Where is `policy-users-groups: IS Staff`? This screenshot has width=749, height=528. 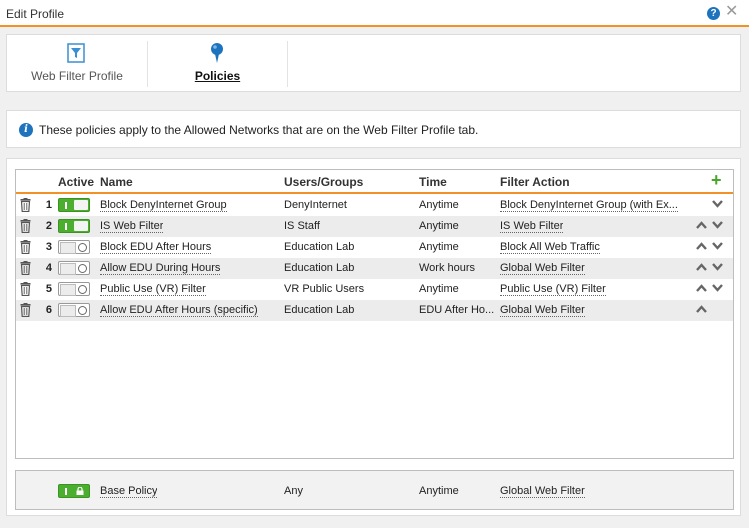
policy-users-groups: IS Staff is located at coordinates (302, 226).